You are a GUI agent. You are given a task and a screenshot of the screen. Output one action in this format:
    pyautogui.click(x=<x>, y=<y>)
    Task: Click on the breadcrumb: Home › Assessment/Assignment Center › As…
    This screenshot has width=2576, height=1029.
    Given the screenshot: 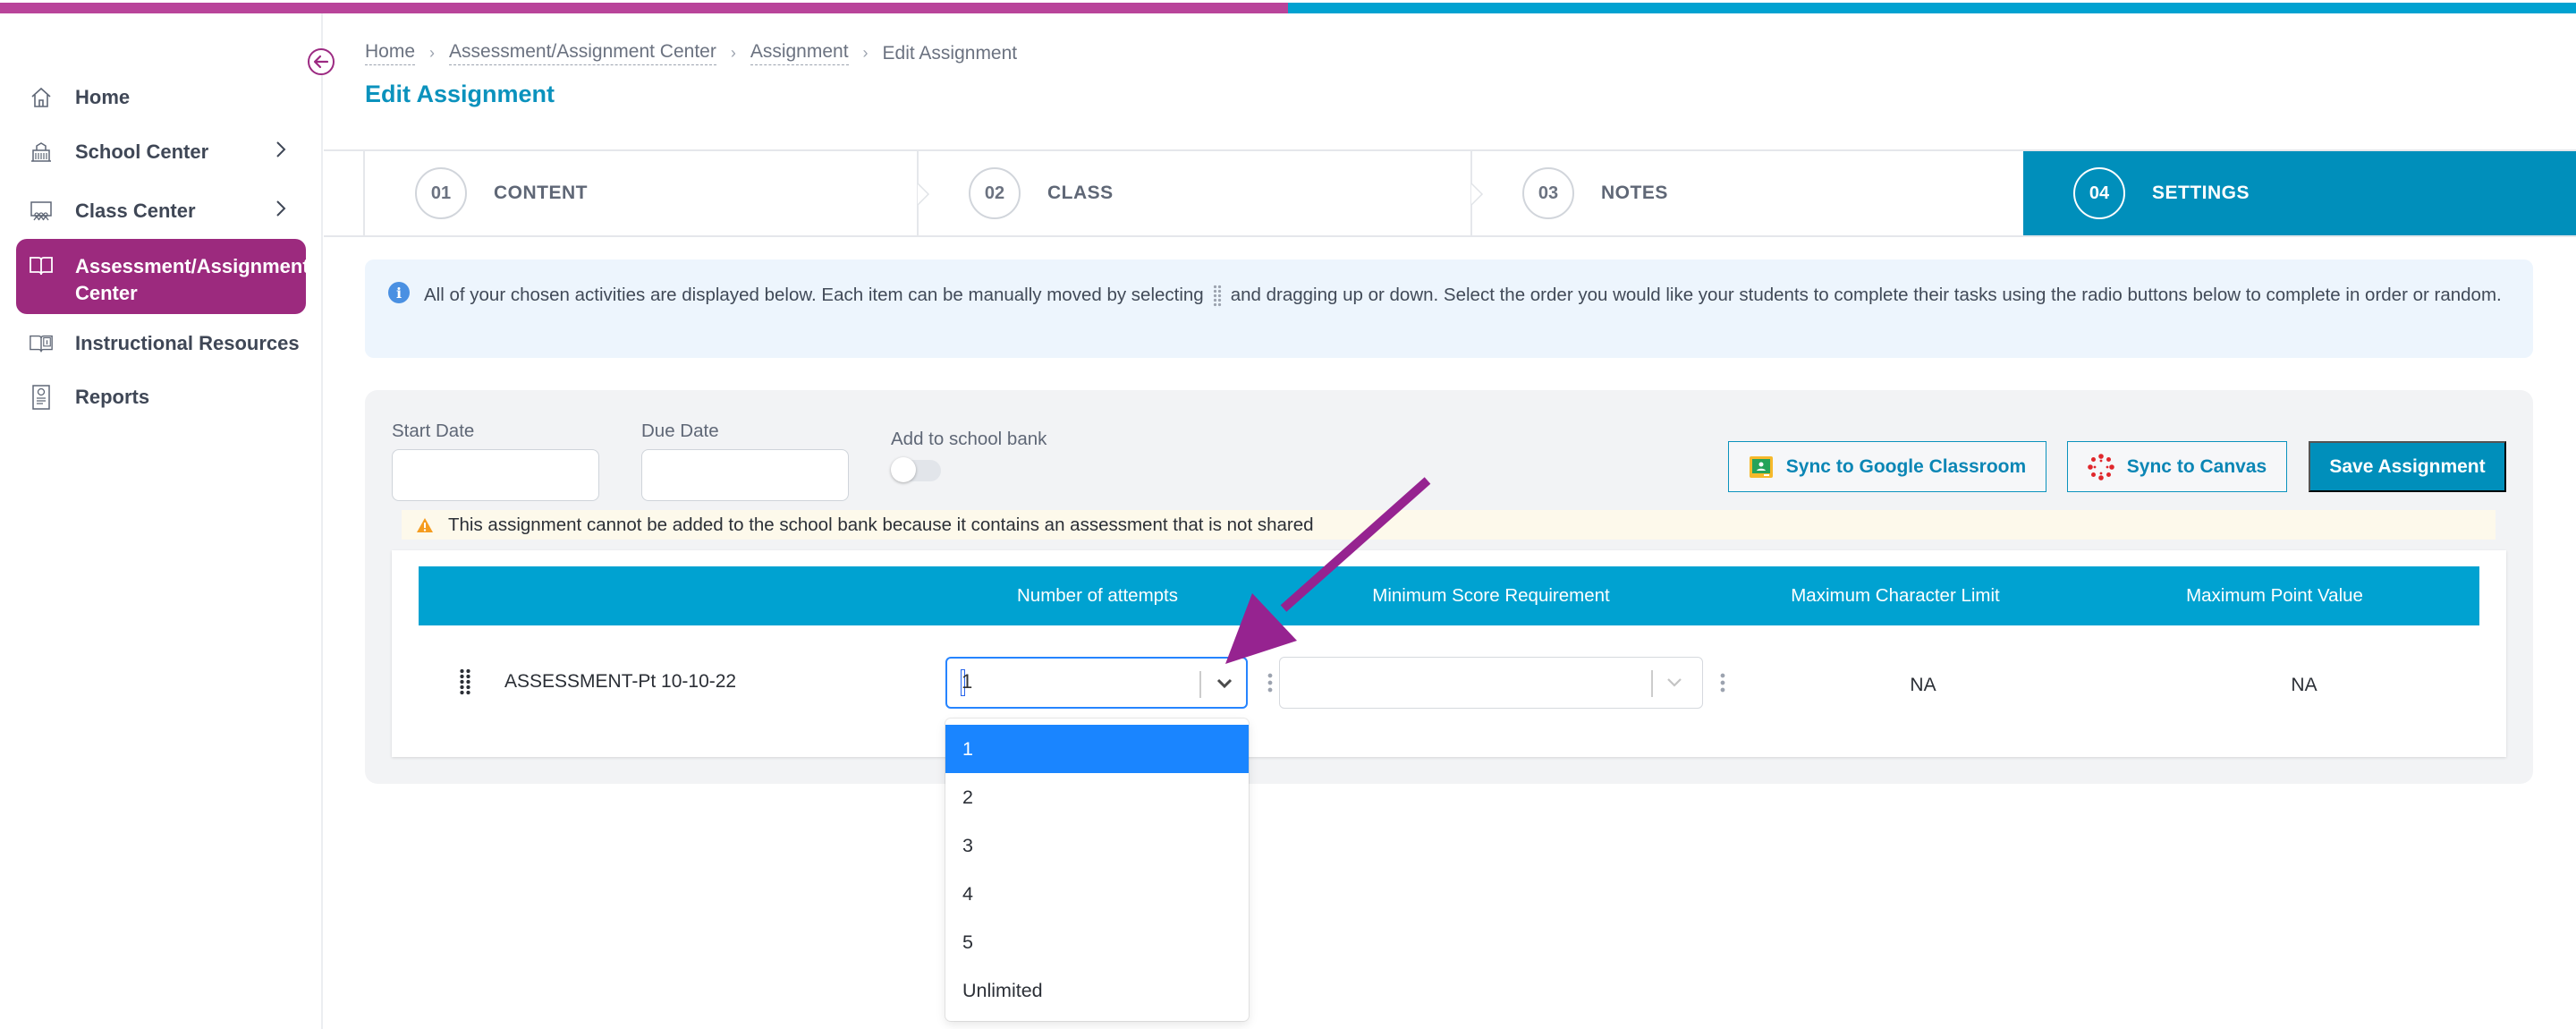 What is the action you would take?
    pyautogui.click(x=691, y=53)
    